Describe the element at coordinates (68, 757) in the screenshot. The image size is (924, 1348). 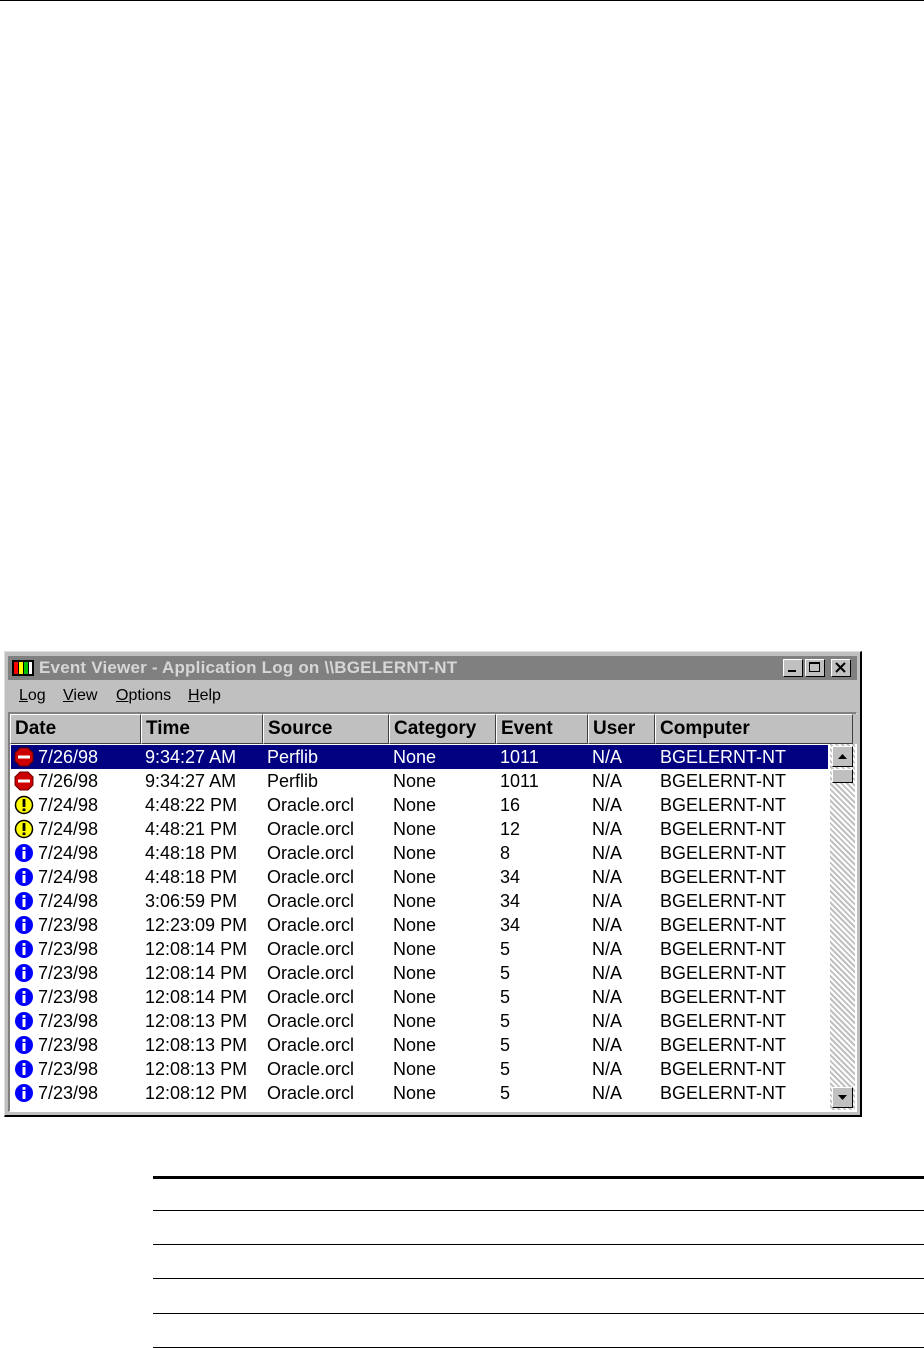
I see `cell-date: 7/26/98` at that location.